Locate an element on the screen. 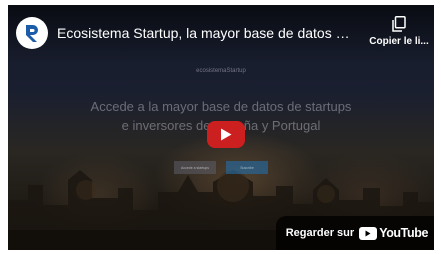 This screenshot has height=254, width=441. play-button is located at coordinates (226, 134).